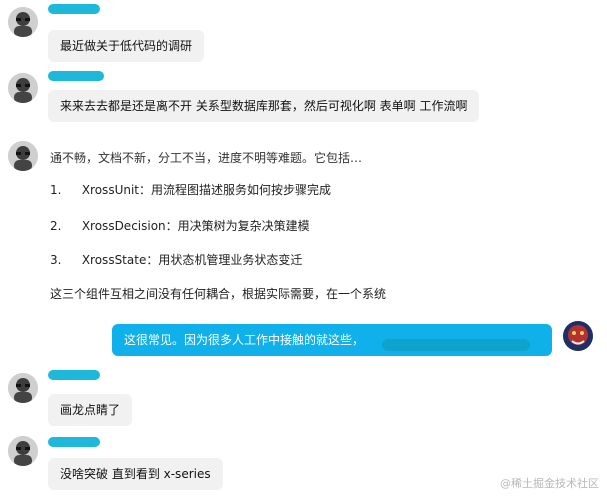 The width and height of the screenshot is (607, 499). I want to click on quoted-list-item-2: 2. XrossDecision：用决策树为复杂决策建模, so click(180, 226).